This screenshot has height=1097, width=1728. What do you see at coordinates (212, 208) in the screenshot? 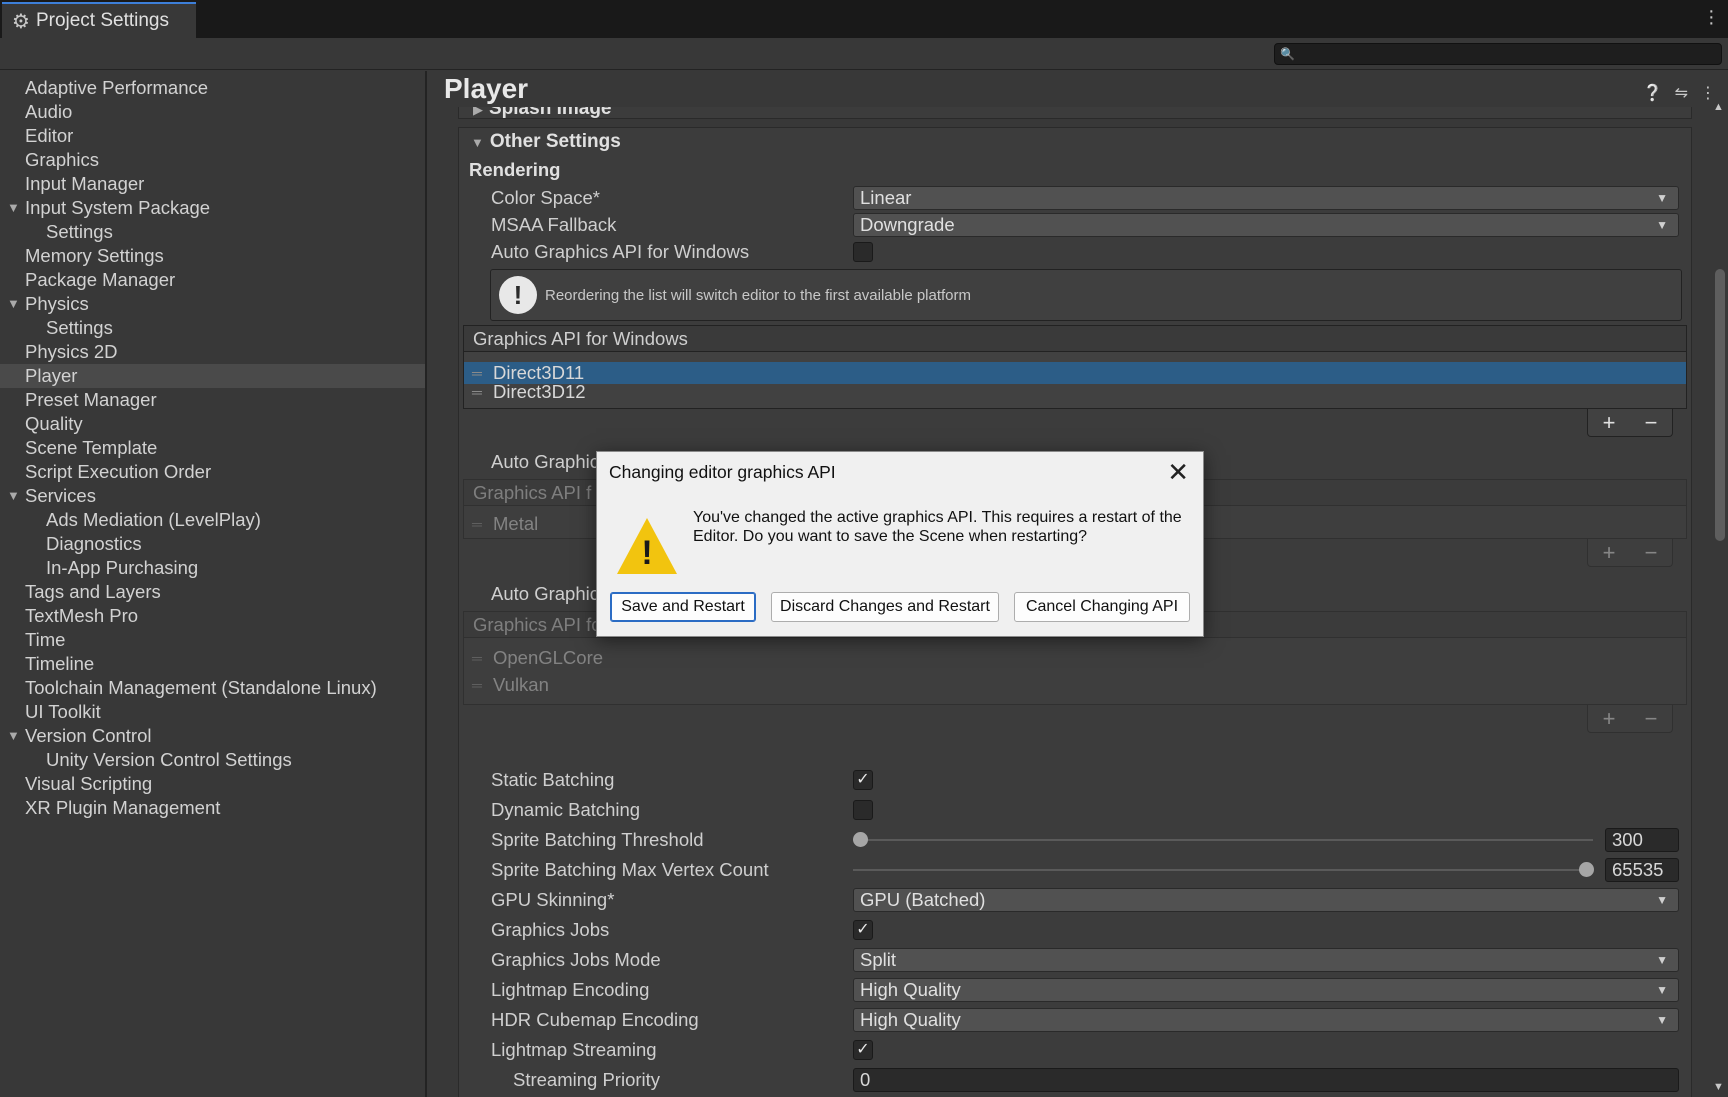
I see `sidebar-item-input-system-package: ▼ Input System Package` at bounding box center [212, 208].